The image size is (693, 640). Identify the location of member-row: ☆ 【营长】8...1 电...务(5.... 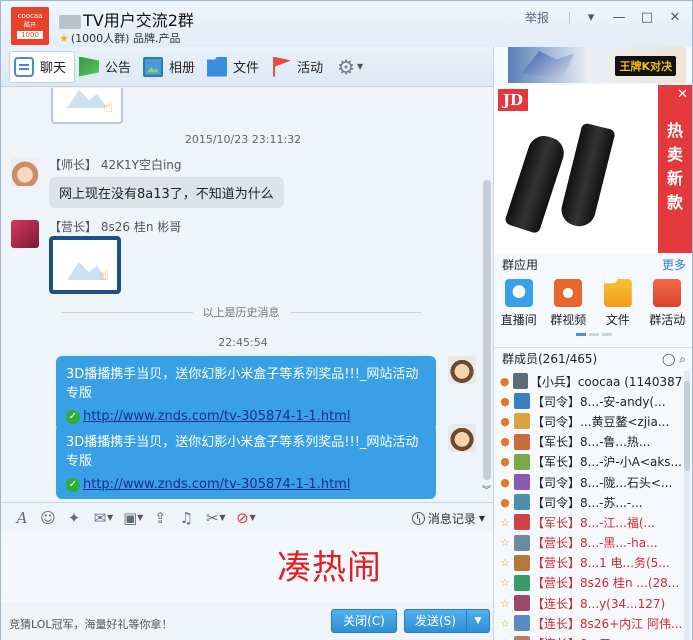
(588, 563).